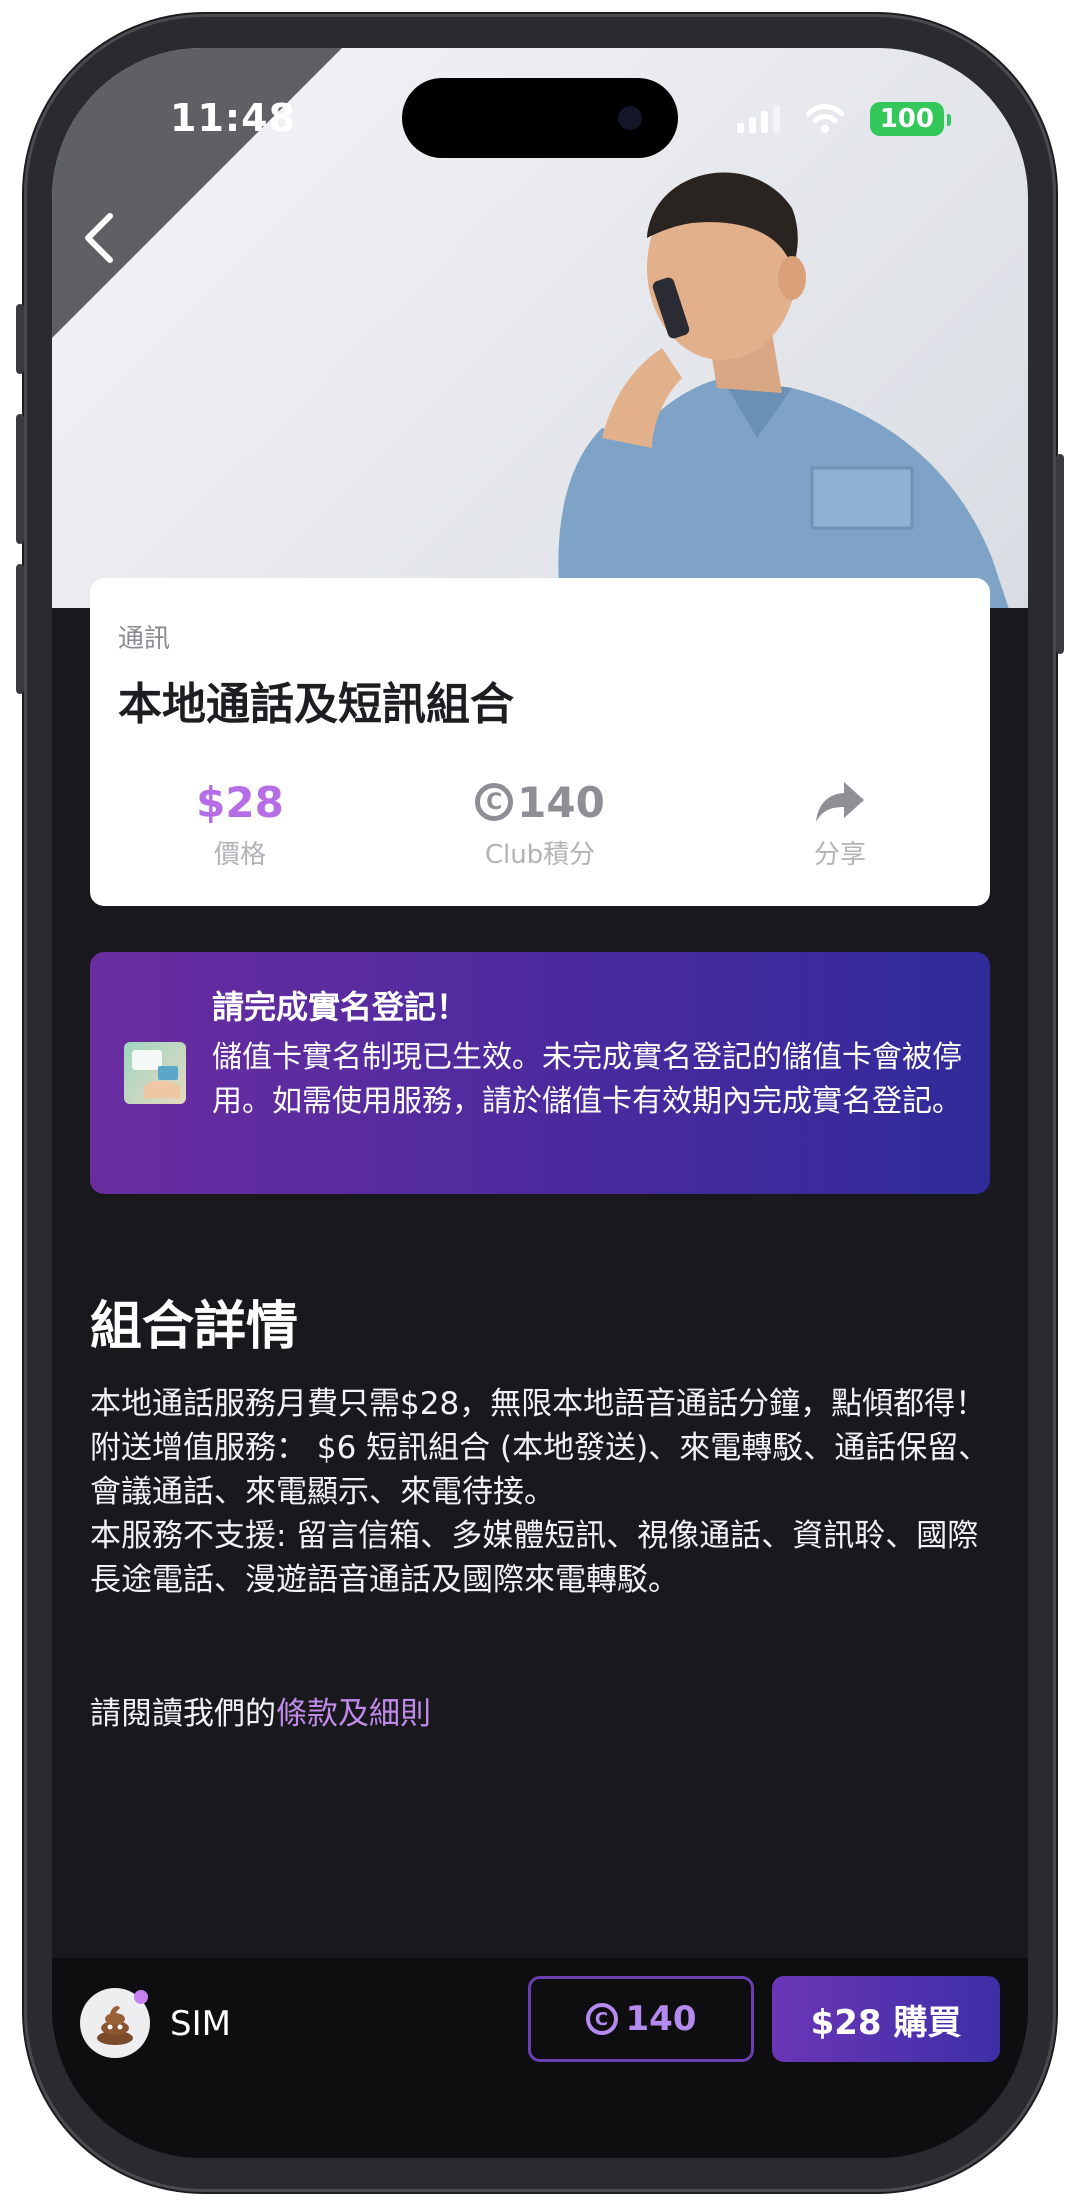 The image size is (1080, 2206). Describe the element at coordinates (353, 1714) in the screenshot. I see `terms-link: 條款及細則` at that location.